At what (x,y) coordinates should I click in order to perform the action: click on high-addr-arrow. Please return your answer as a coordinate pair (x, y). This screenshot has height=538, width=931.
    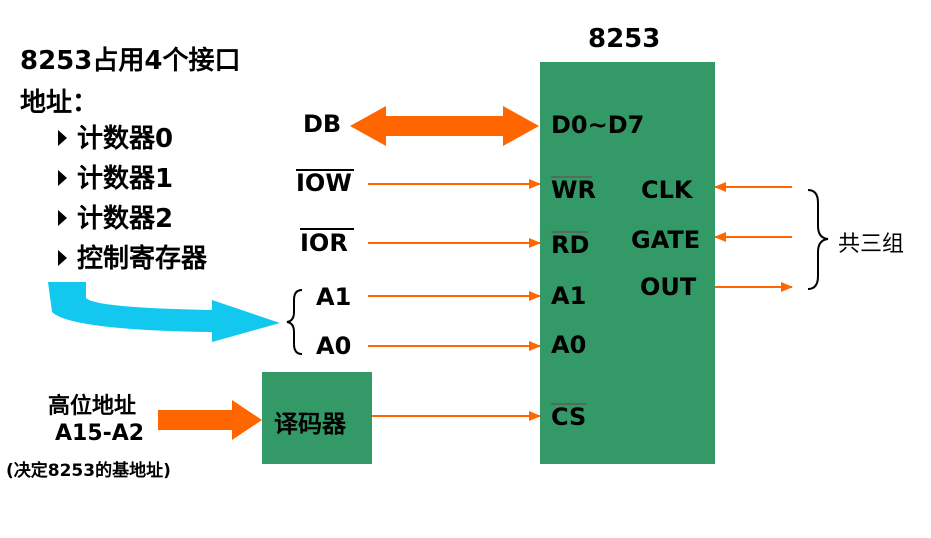
    Looking at the image, I should click on (210, 420).